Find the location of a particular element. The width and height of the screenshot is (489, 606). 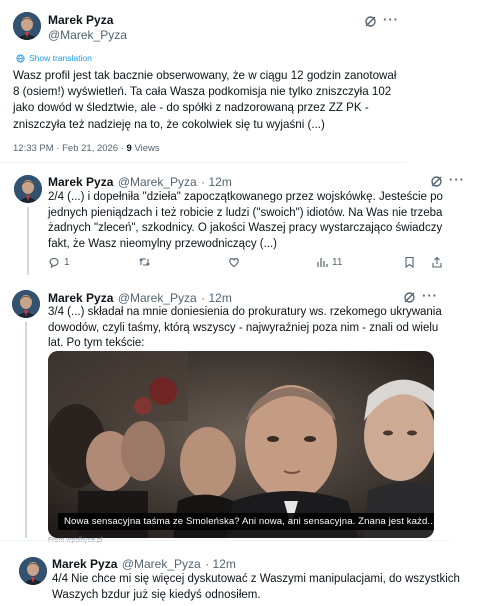

reply-count: 1 is located at coordinates (67, 262).